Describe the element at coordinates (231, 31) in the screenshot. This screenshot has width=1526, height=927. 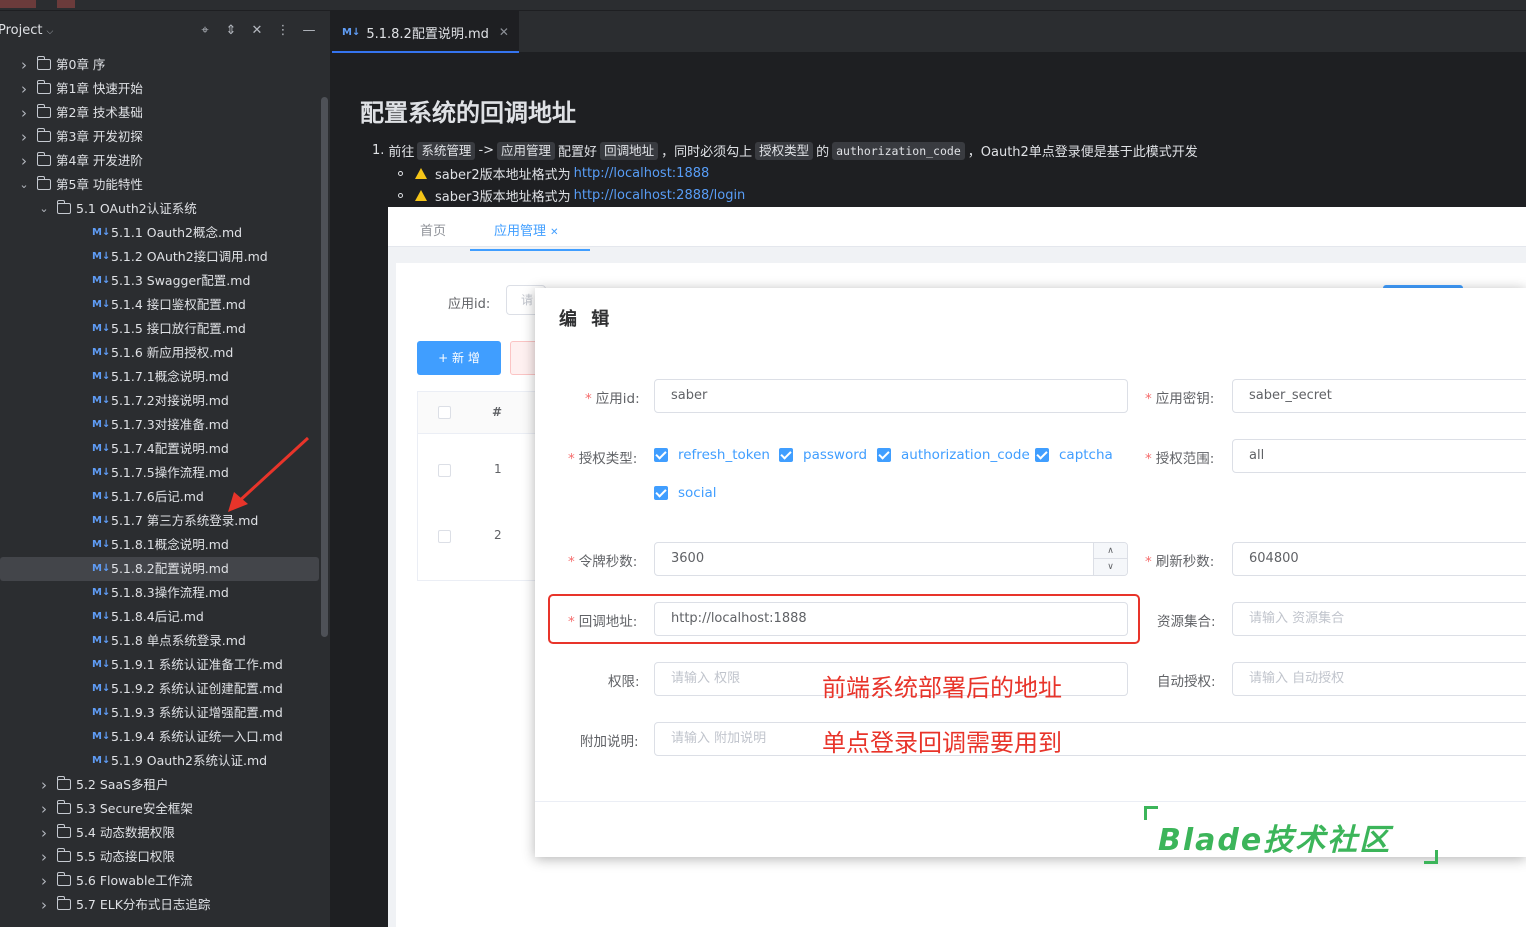
I see `expand-all-icon: ⇕` at that location.